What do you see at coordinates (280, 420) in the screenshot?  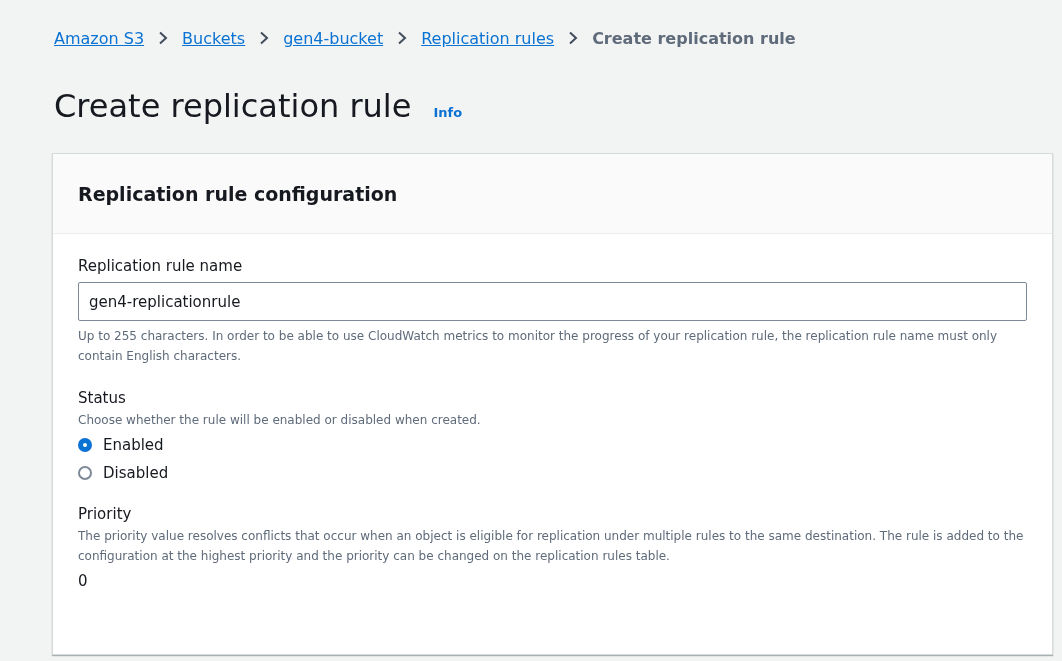 I see `field-description: Choose whether the rule will be enabled or disabled when created.` at bounding box center [280, 420].